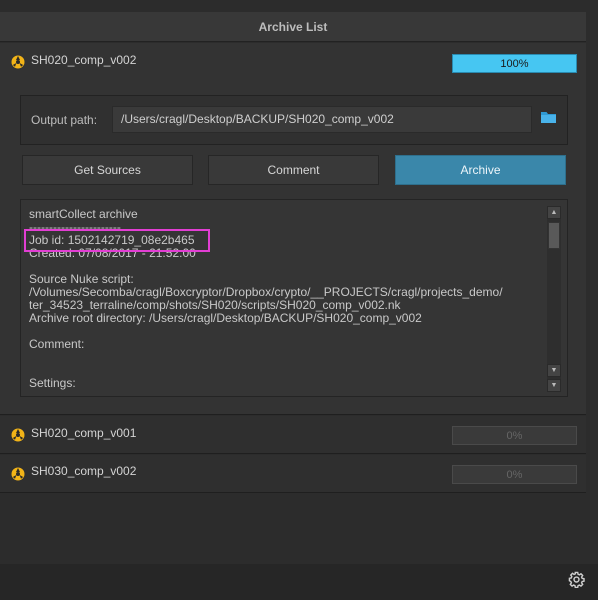 This screenshot has height=600, width=598. I want to click on job-id-highlight, so click(117, 240).